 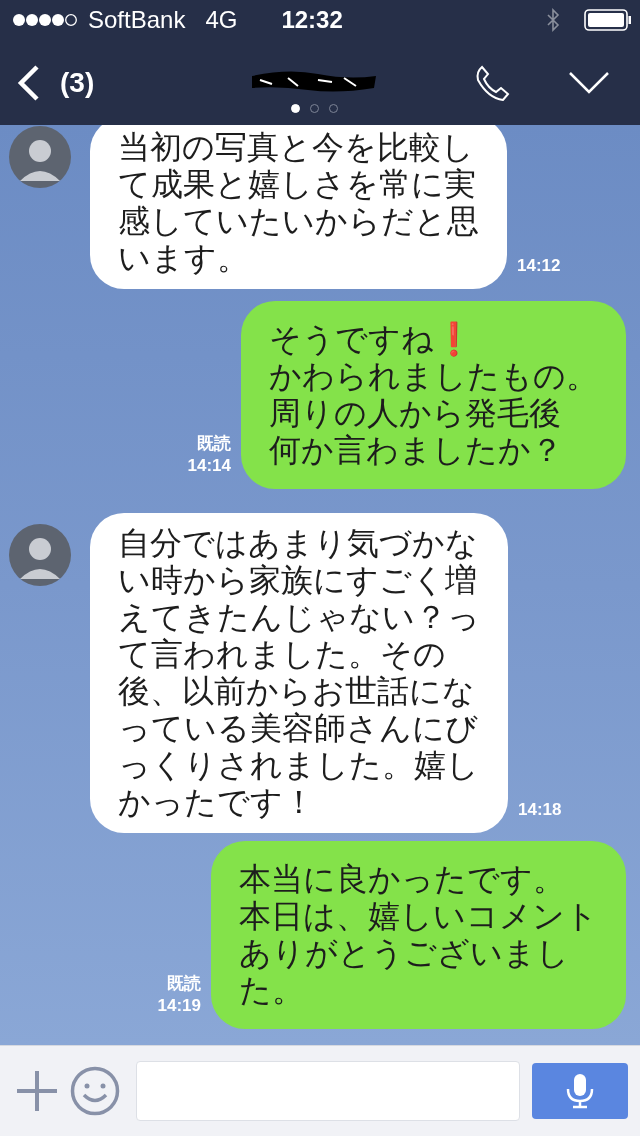 I want to click on message-text-line: っくりされました。嬉し, so click(x=299, y=765).